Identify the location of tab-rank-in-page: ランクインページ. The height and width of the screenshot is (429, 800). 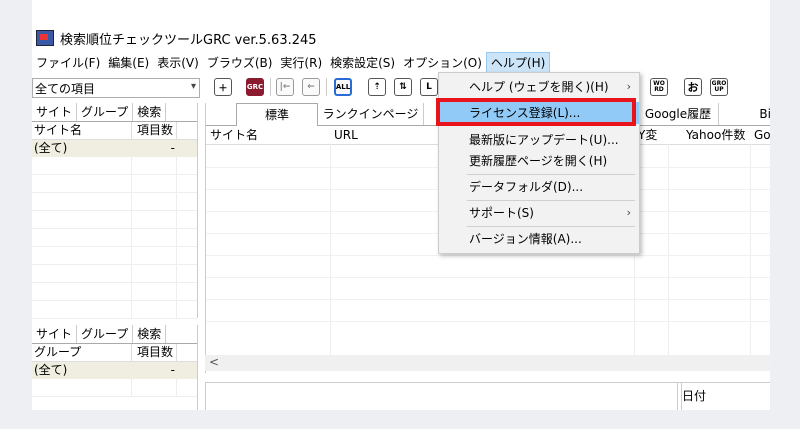
(371, 114).